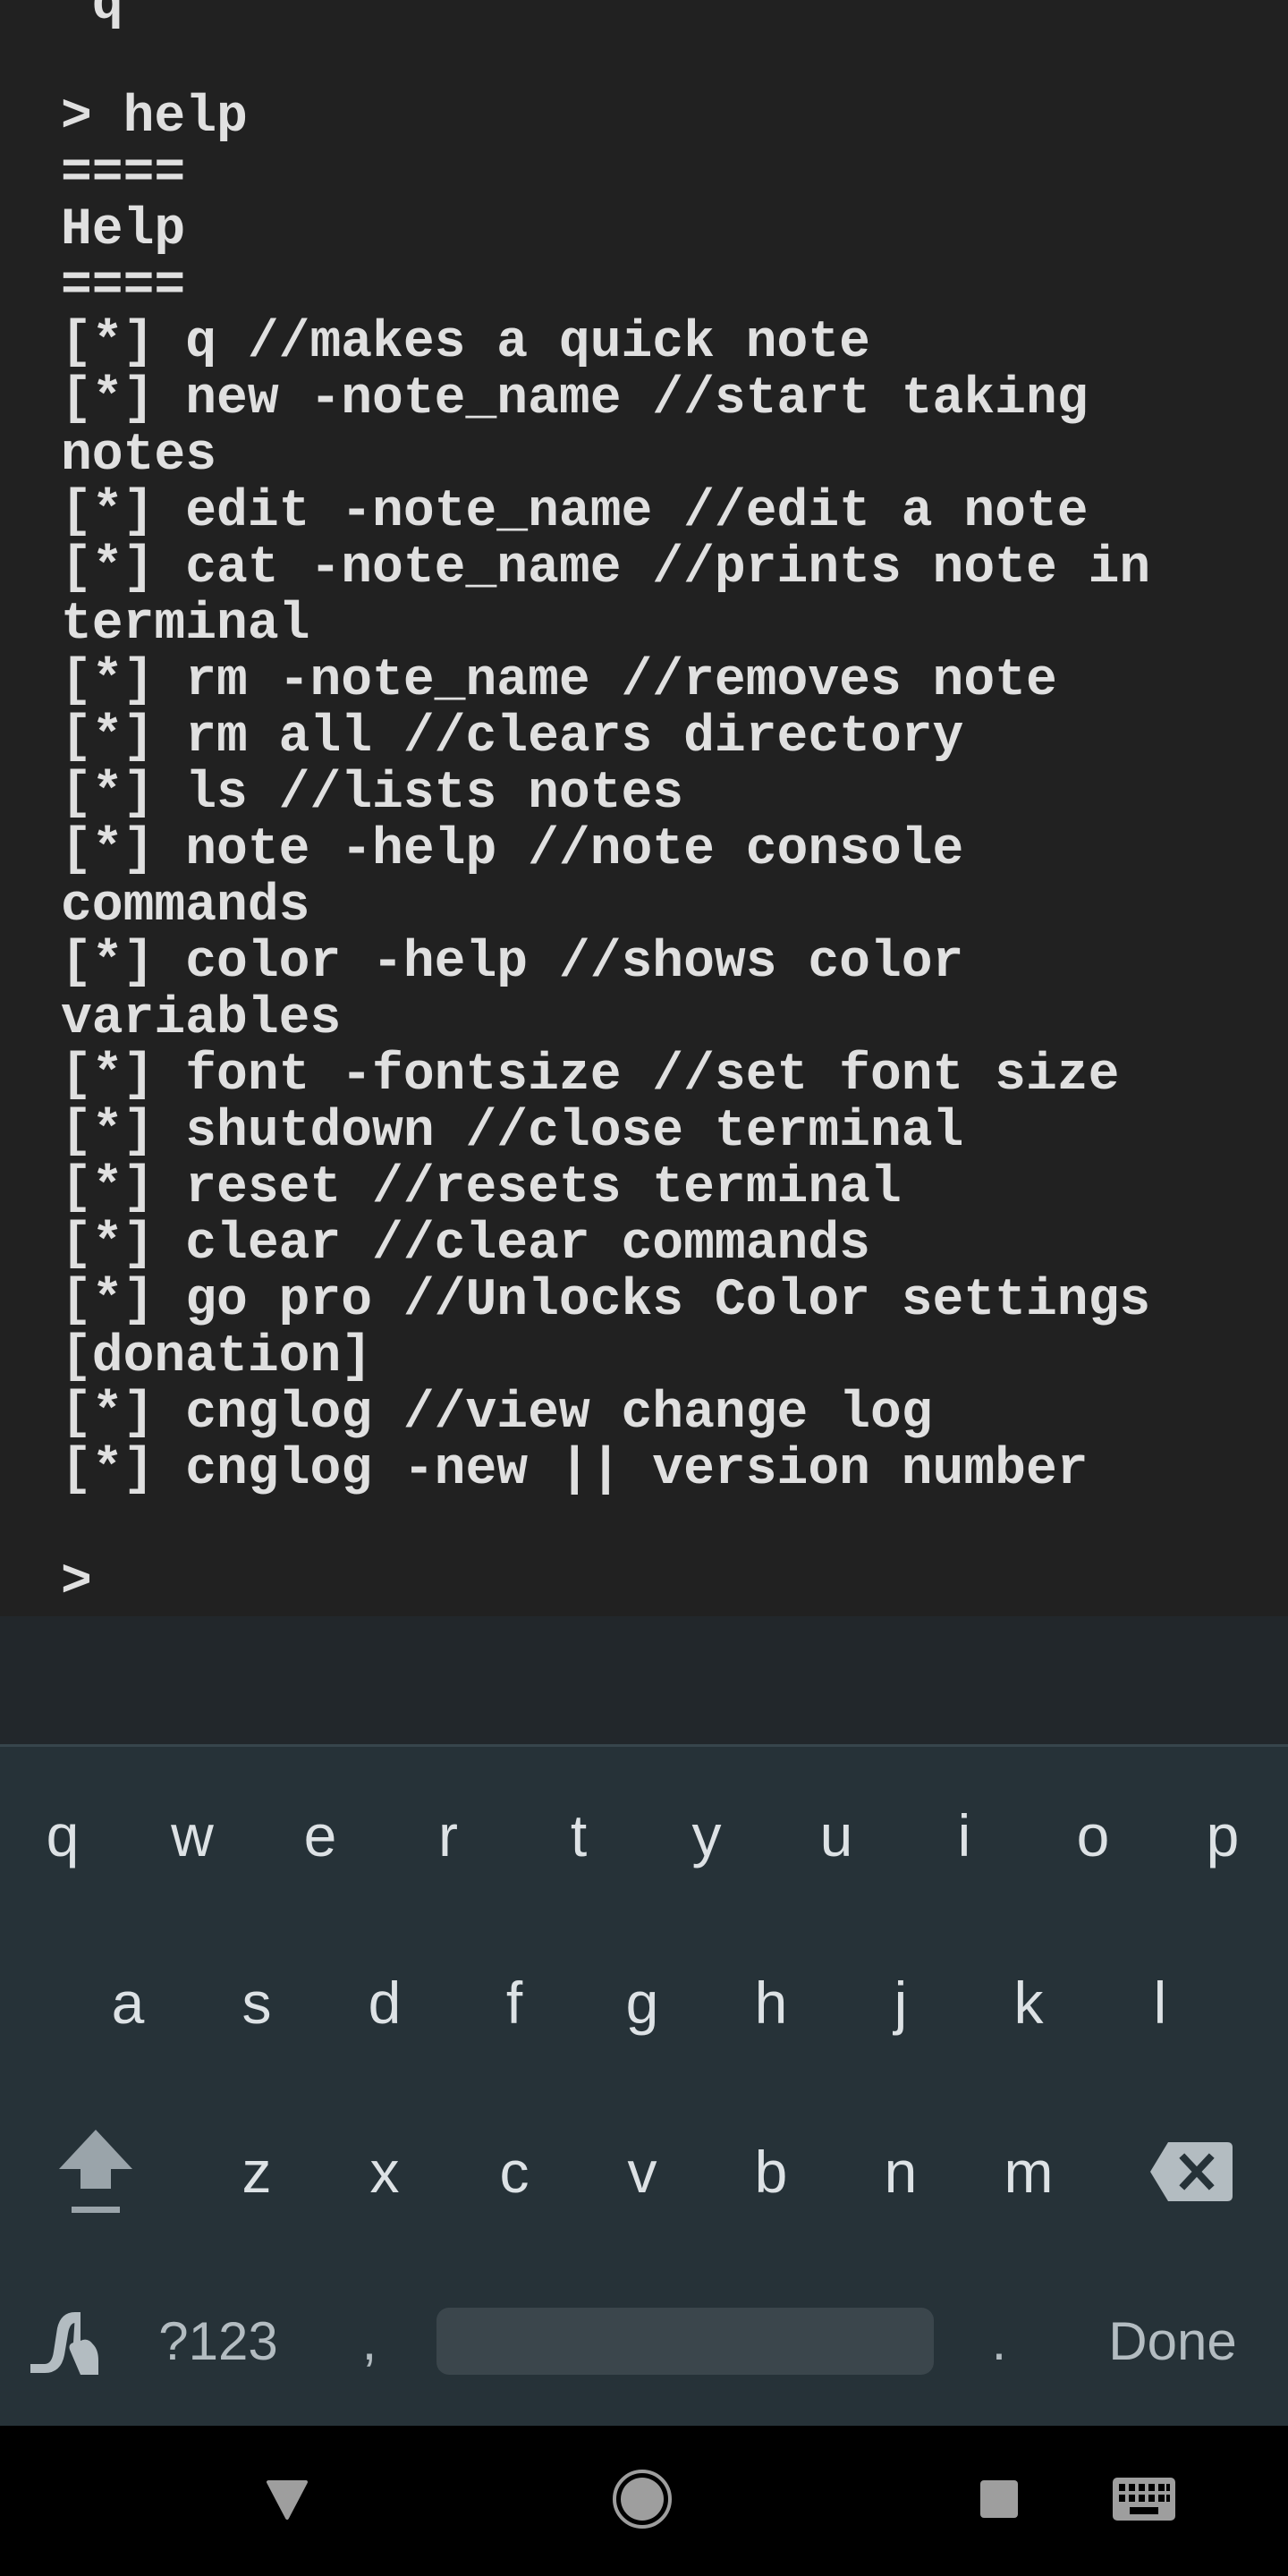  I want to click on key-d: d, so click(384, 2003).